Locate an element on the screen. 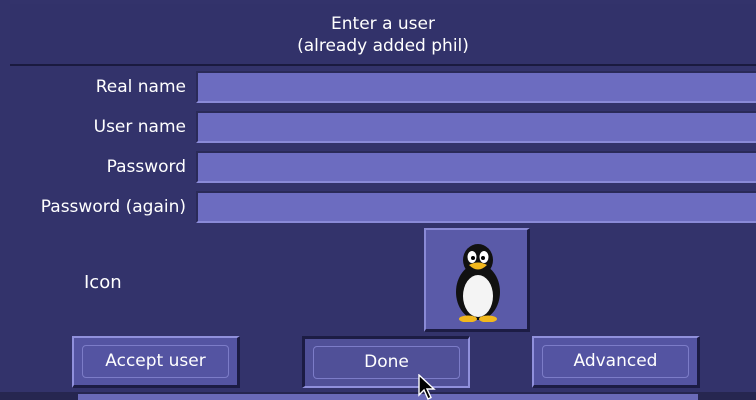 The image size is (756, 400). icon-select-button is located at coordinates (477, 280).